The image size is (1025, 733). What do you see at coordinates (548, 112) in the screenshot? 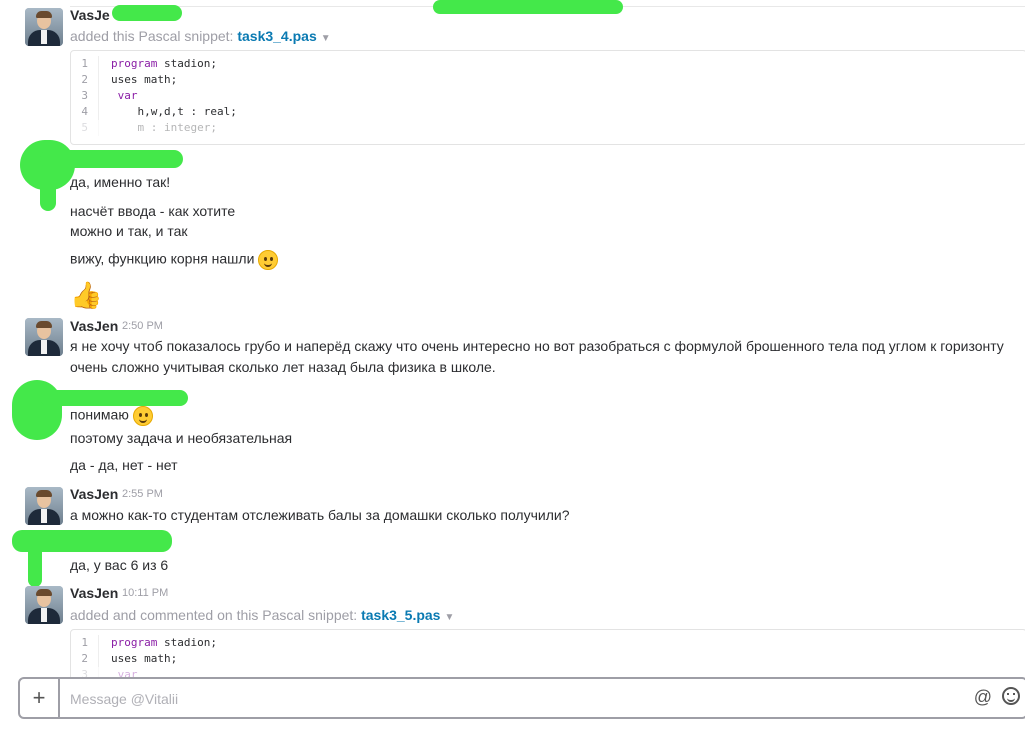
I see `code-line: 4 h,w,d,t : real;` at bounding box center [548, 112].